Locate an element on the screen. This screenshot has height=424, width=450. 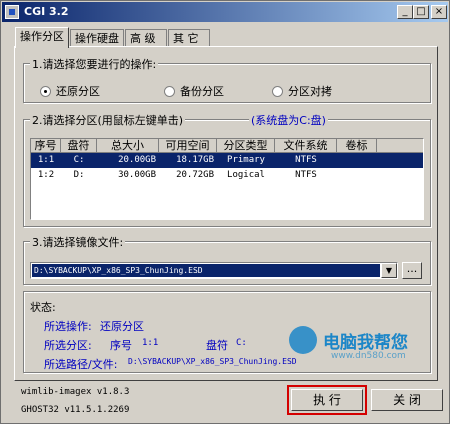
table-row: 1:1 C: 20.00GB 18.17GB Primary NTFS is located at coordinates (227, 160).